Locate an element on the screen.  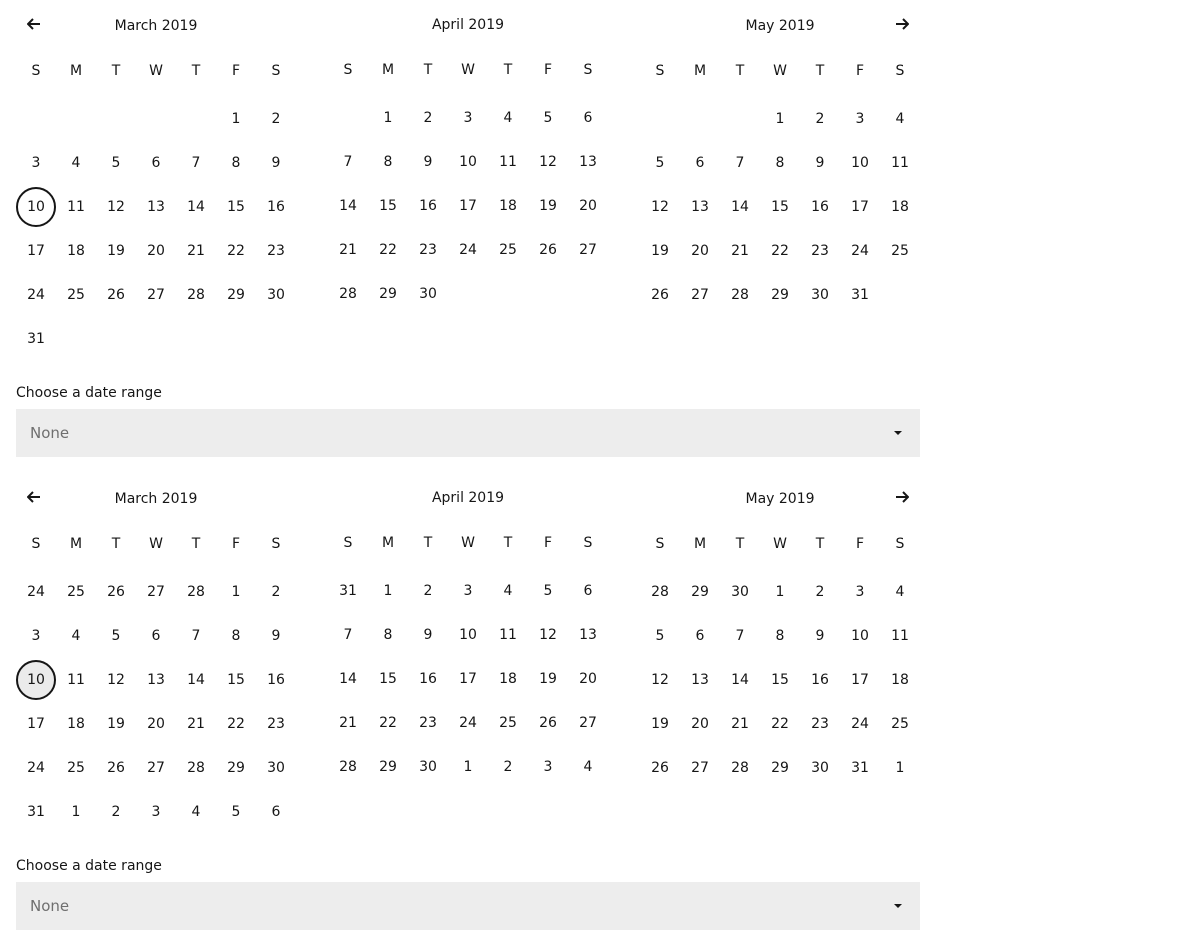
calendar-day: 31 is located at coordinates (348, 591).